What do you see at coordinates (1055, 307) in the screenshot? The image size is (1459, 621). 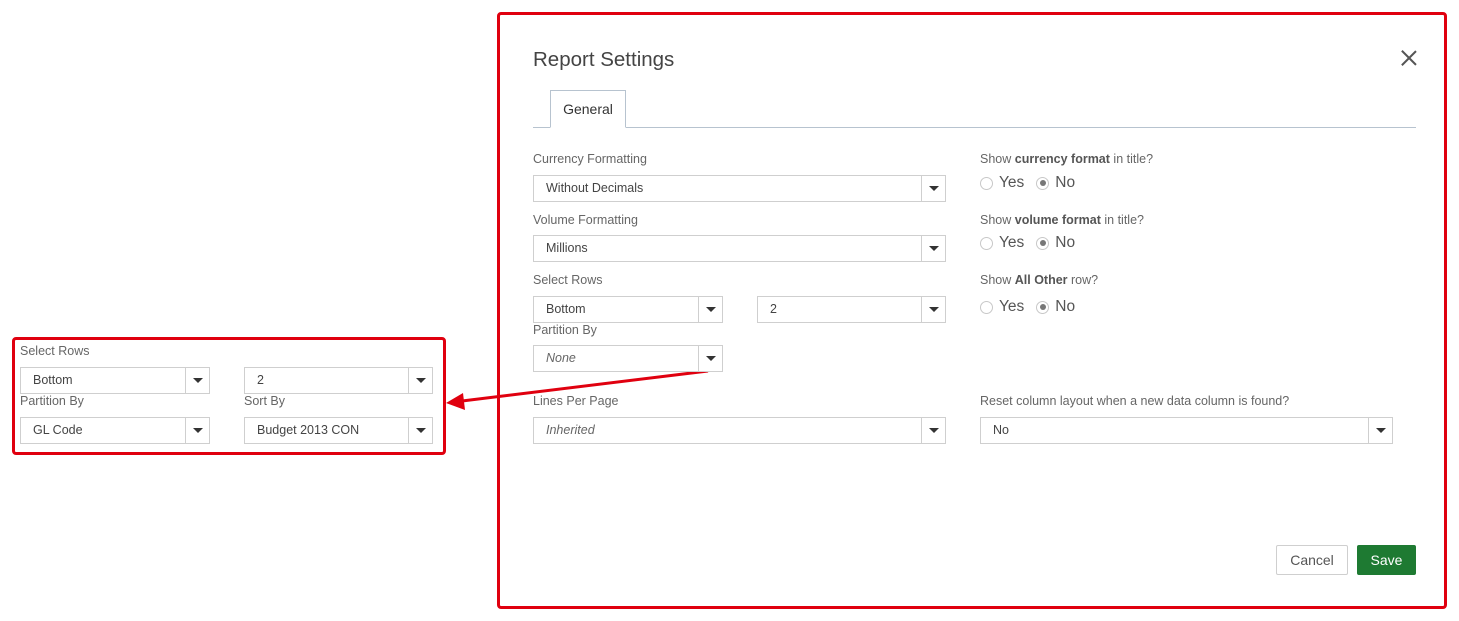 I see `show-all-other-no-option: No` at bounding box center [1055, 307].